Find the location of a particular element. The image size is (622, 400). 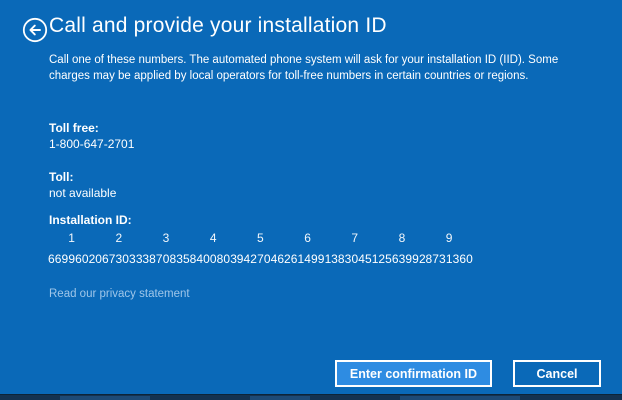

installation-id-label: Installation ID: is located at coordinates (90, 220).